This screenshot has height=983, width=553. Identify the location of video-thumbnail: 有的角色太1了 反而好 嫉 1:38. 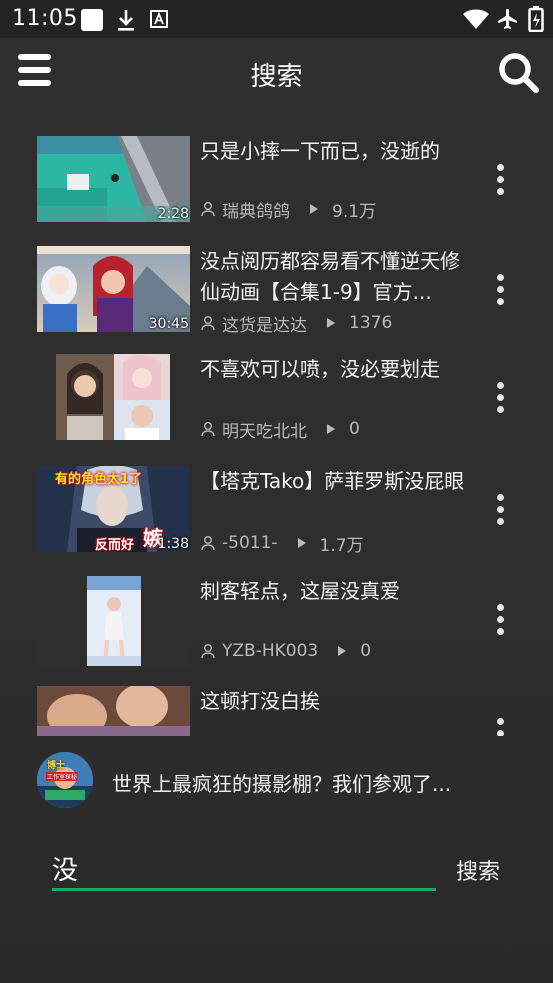
(113, 509).